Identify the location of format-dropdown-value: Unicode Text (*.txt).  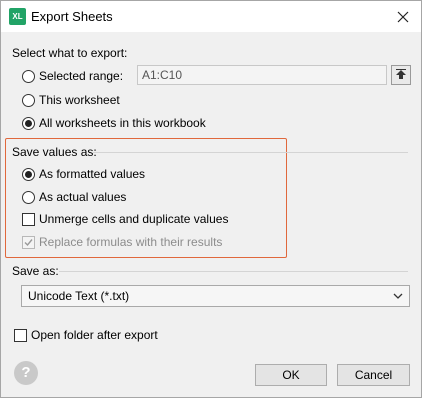
(79, 296).